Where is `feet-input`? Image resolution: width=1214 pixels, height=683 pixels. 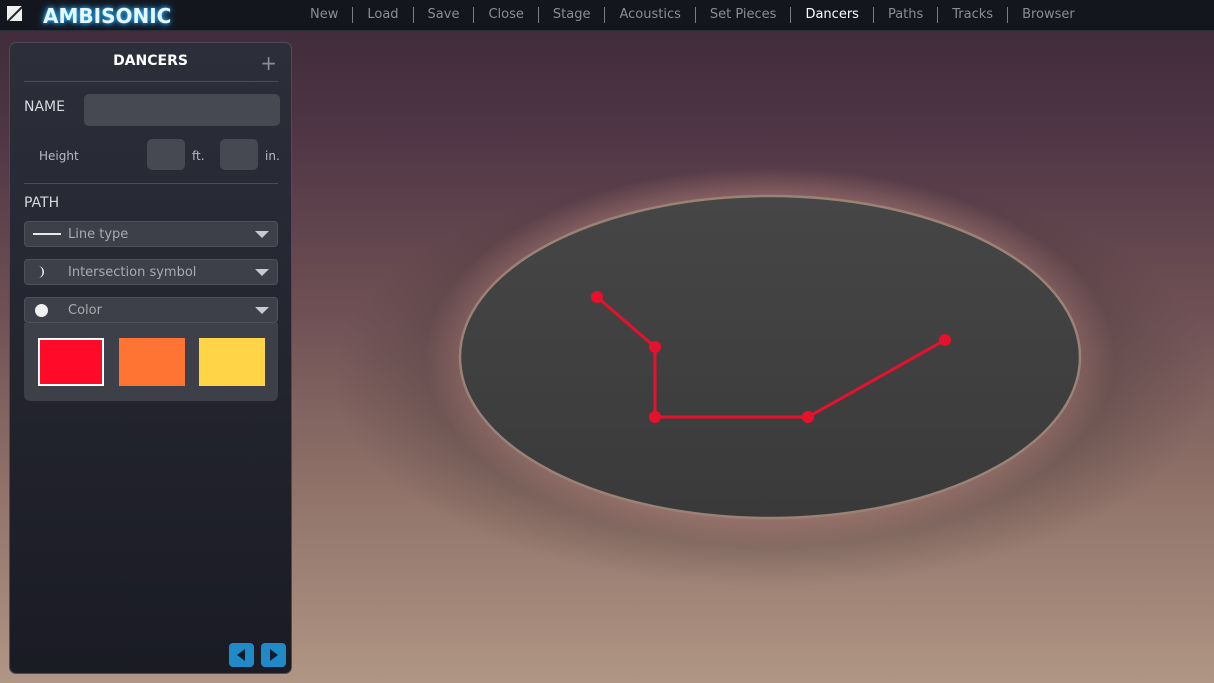 feet-input is located at coordinates (166, 154).